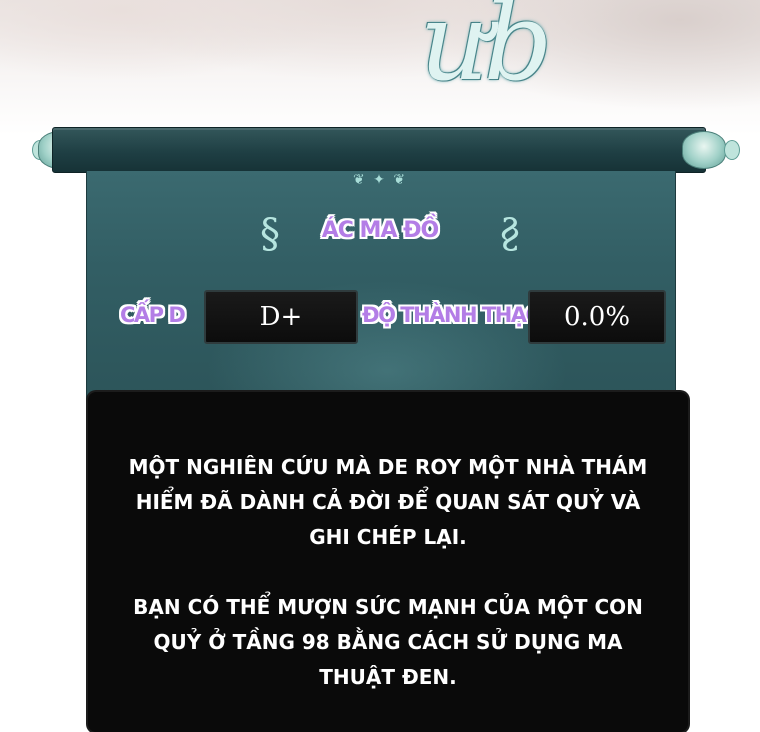 This screenshot has height=732, width=760. I want to click on rank-label: CẤP D, so click(153, 315).